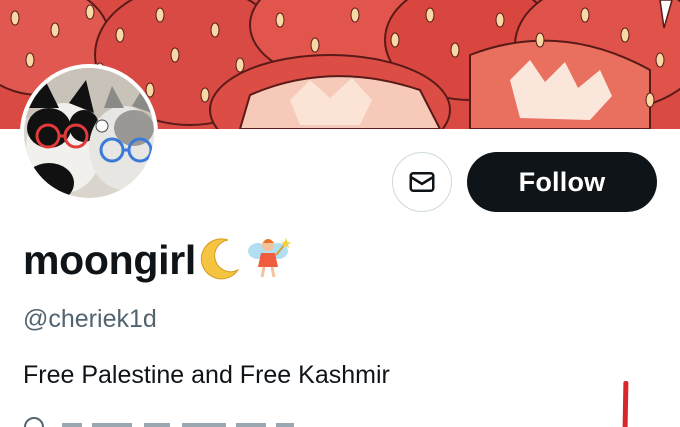  I want to click on fairy-icon, so click(269, 260).